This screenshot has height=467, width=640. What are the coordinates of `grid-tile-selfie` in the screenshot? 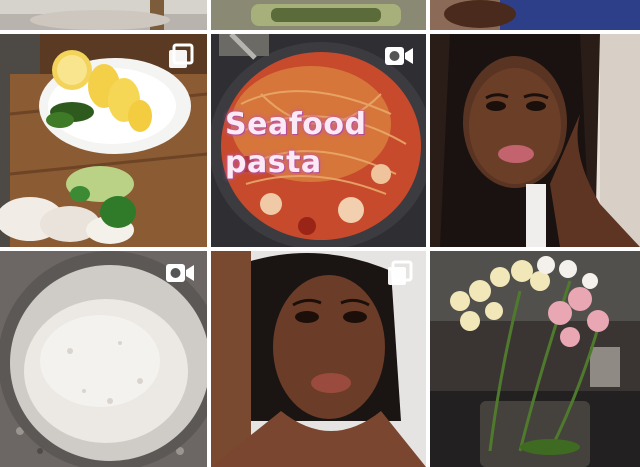 It's located at (535, 140).